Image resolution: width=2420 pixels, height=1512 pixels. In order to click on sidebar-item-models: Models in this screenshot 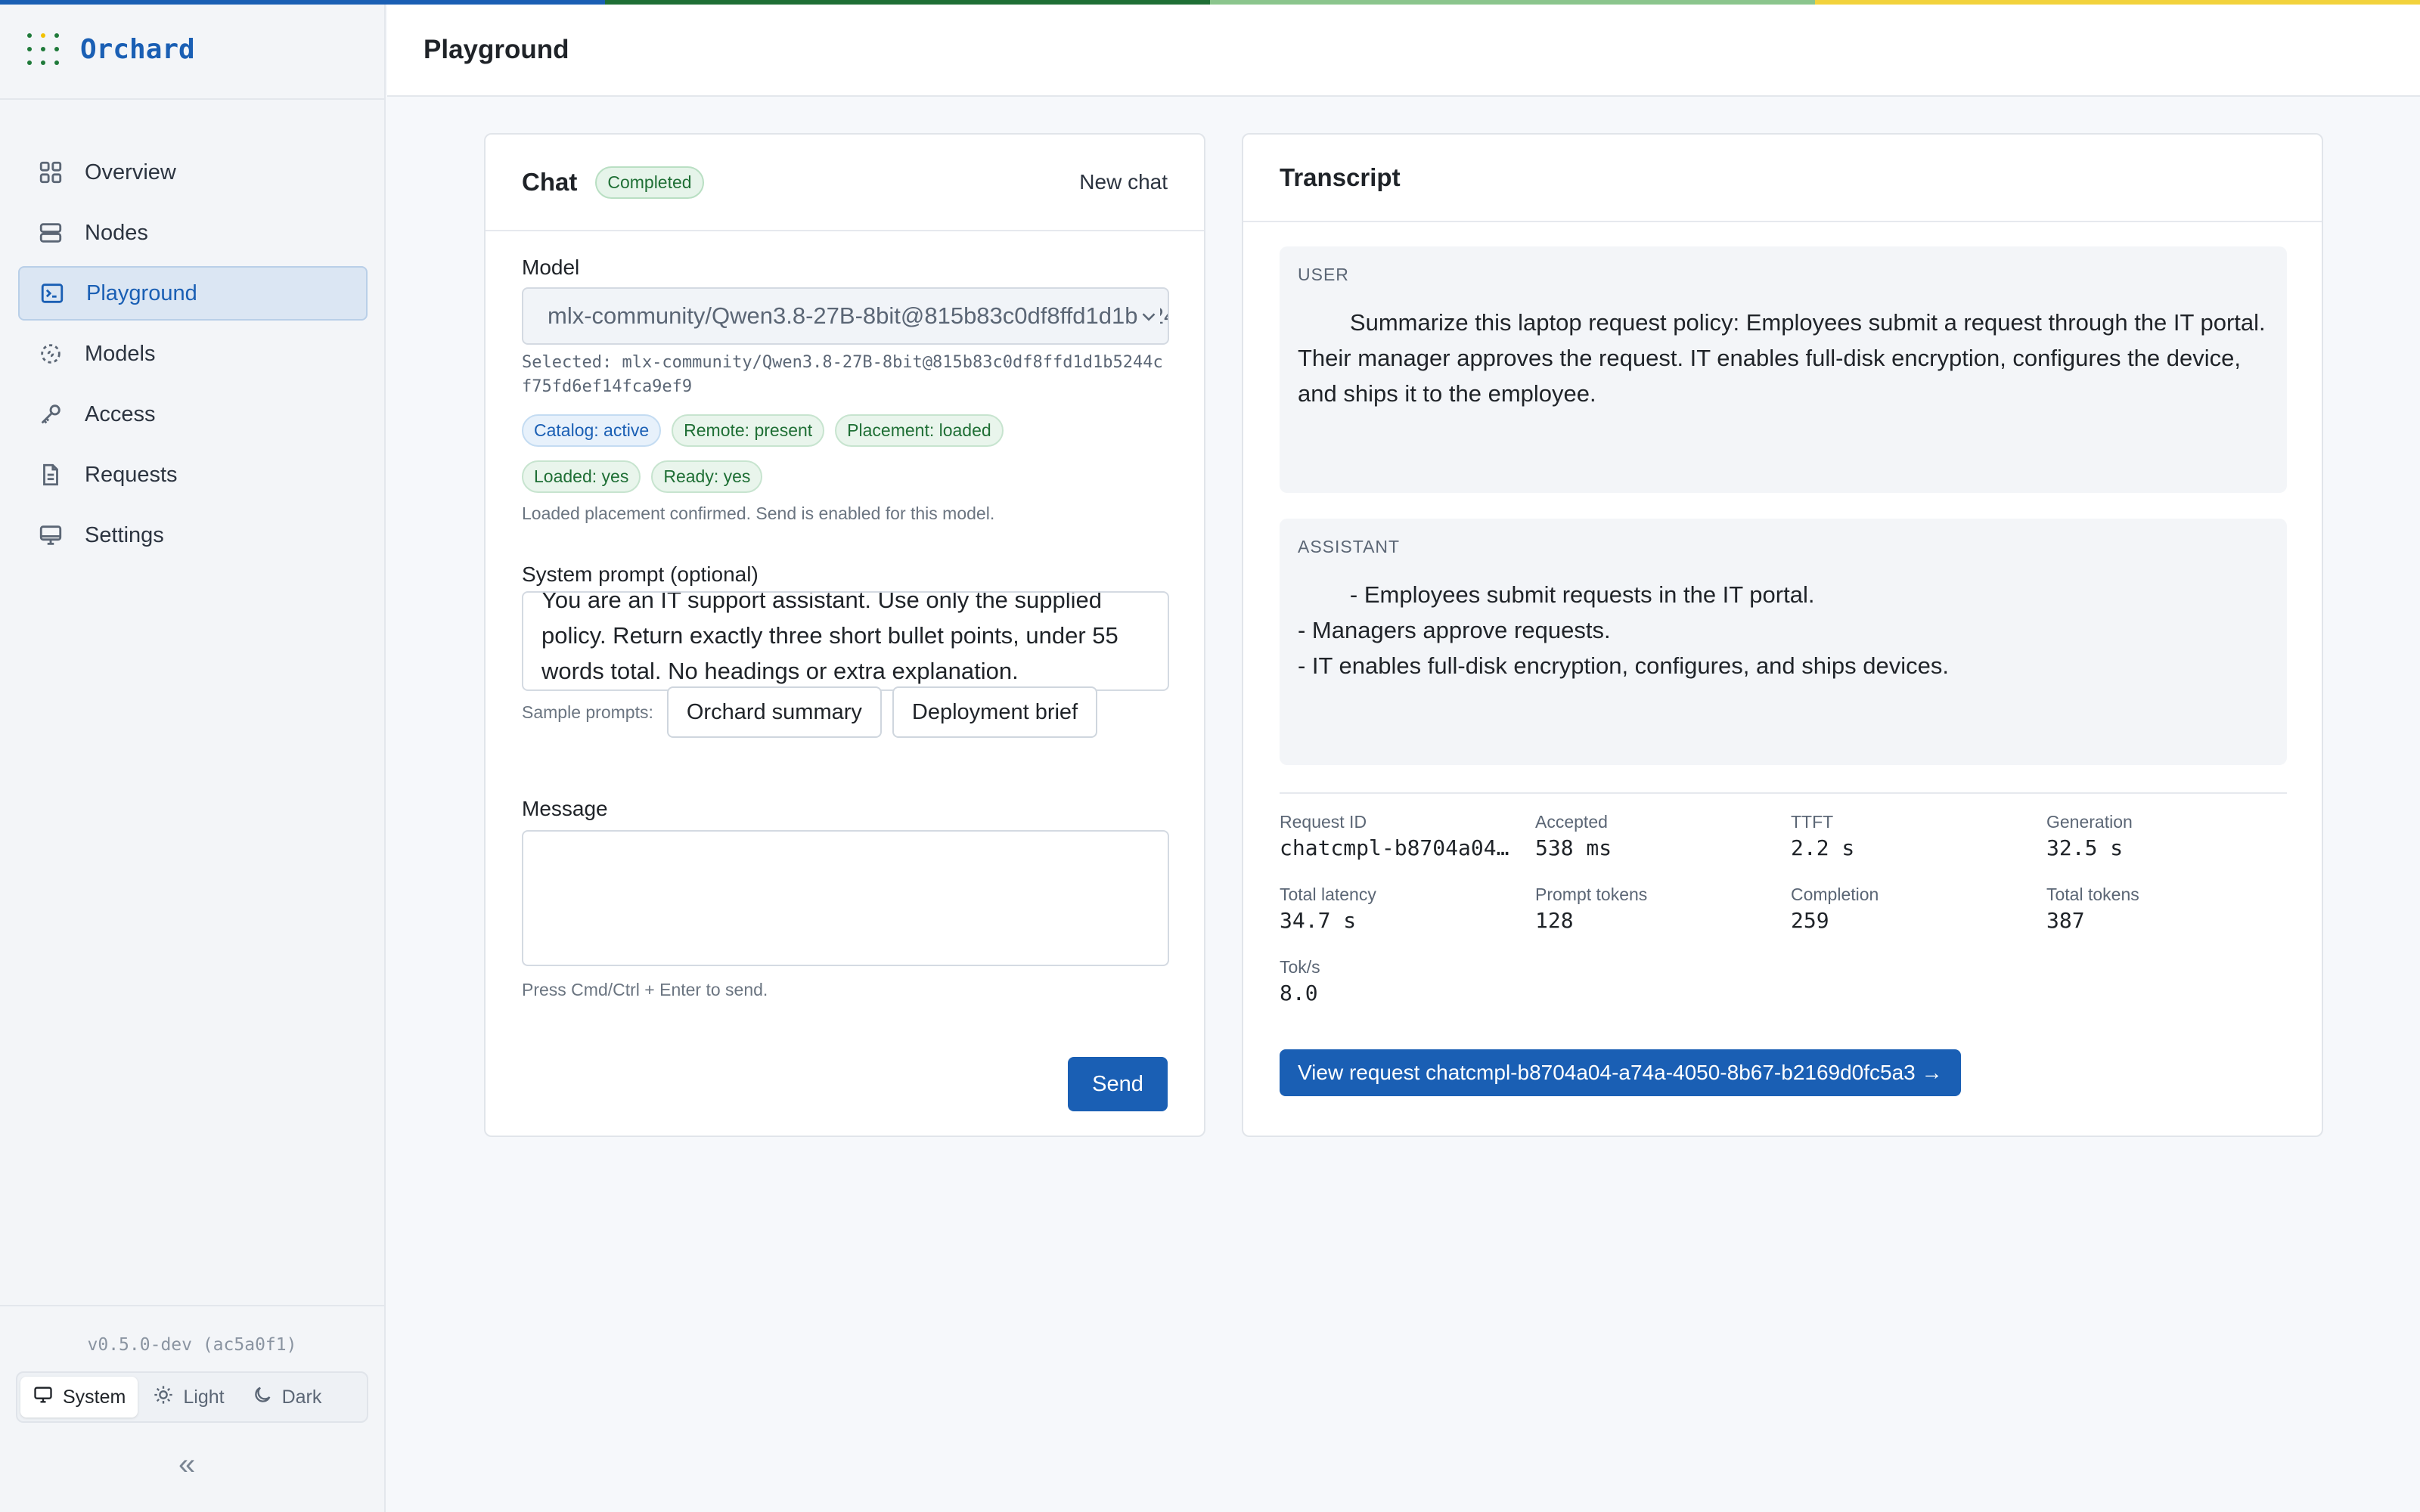, I will do `click(193, 354)`.